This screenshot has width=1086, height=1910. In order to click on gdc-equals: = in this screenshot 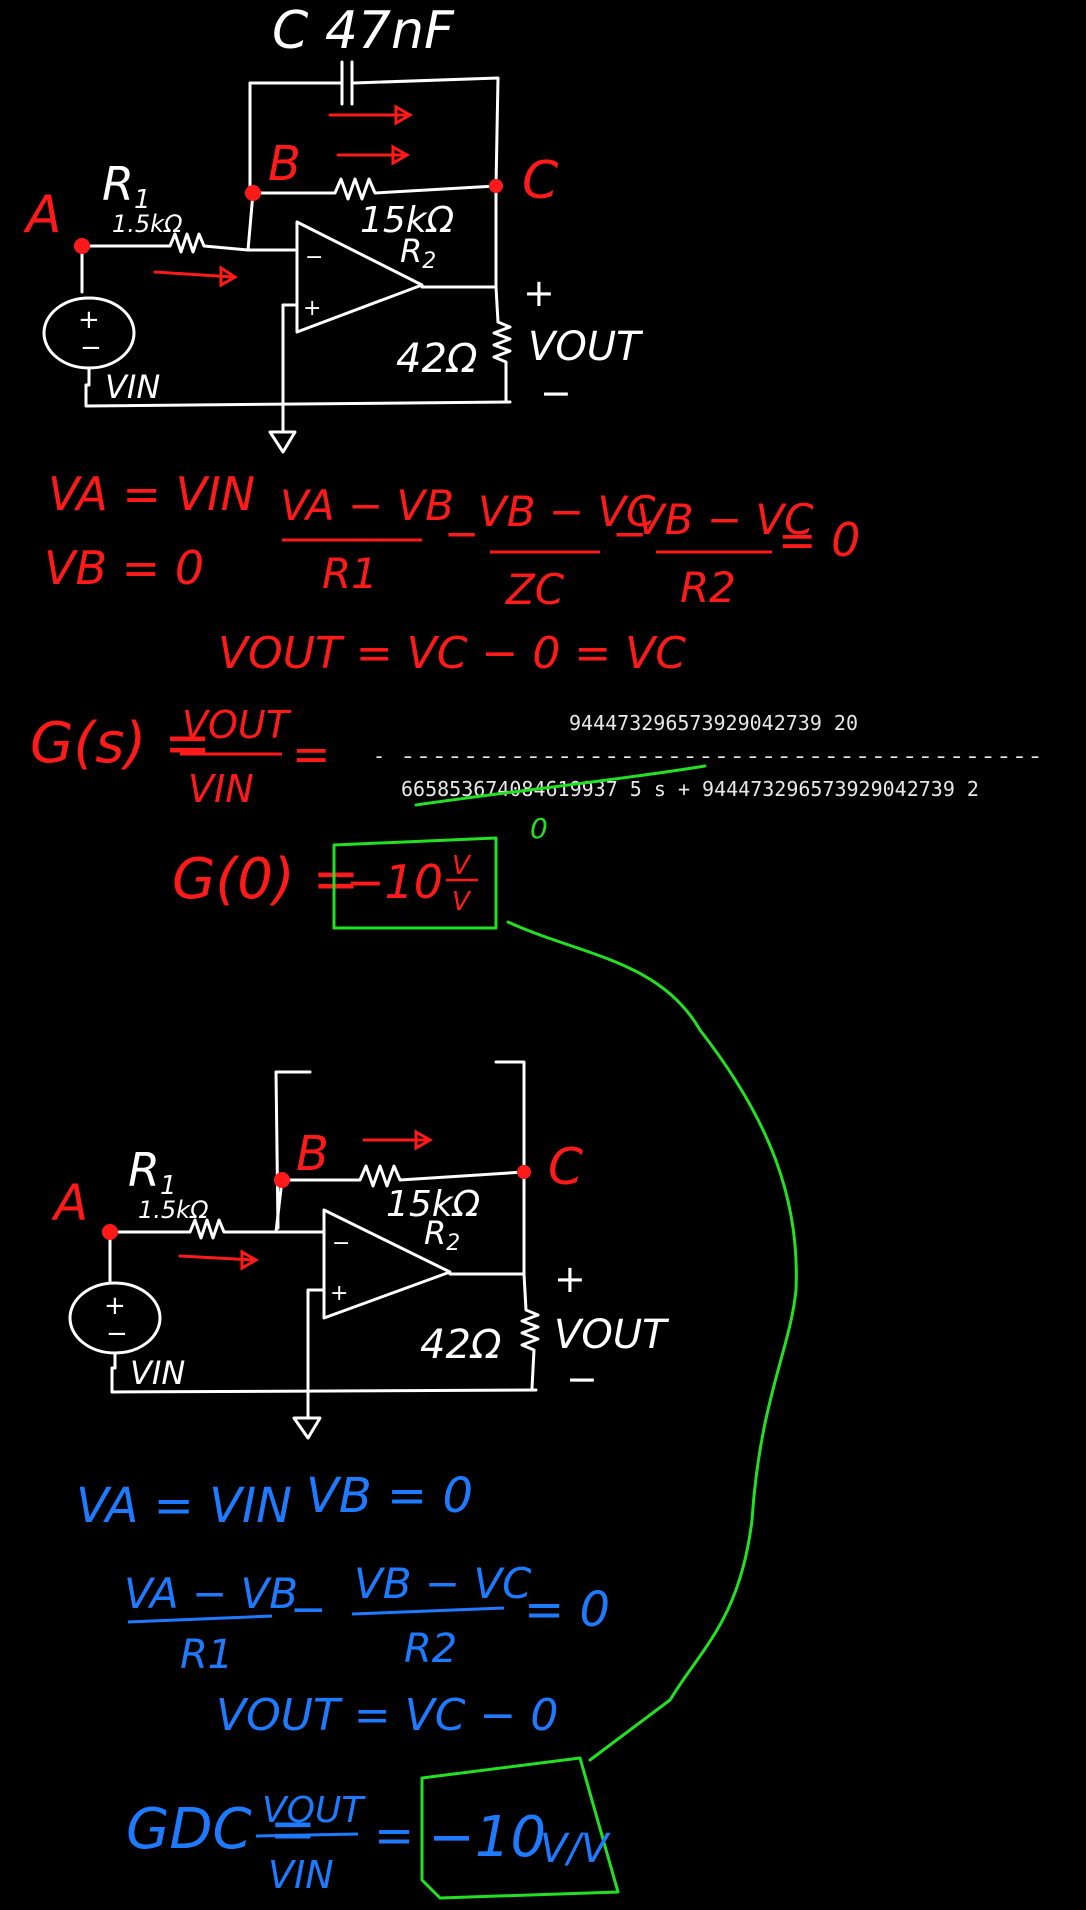, I will do `click(394, 1836)`.